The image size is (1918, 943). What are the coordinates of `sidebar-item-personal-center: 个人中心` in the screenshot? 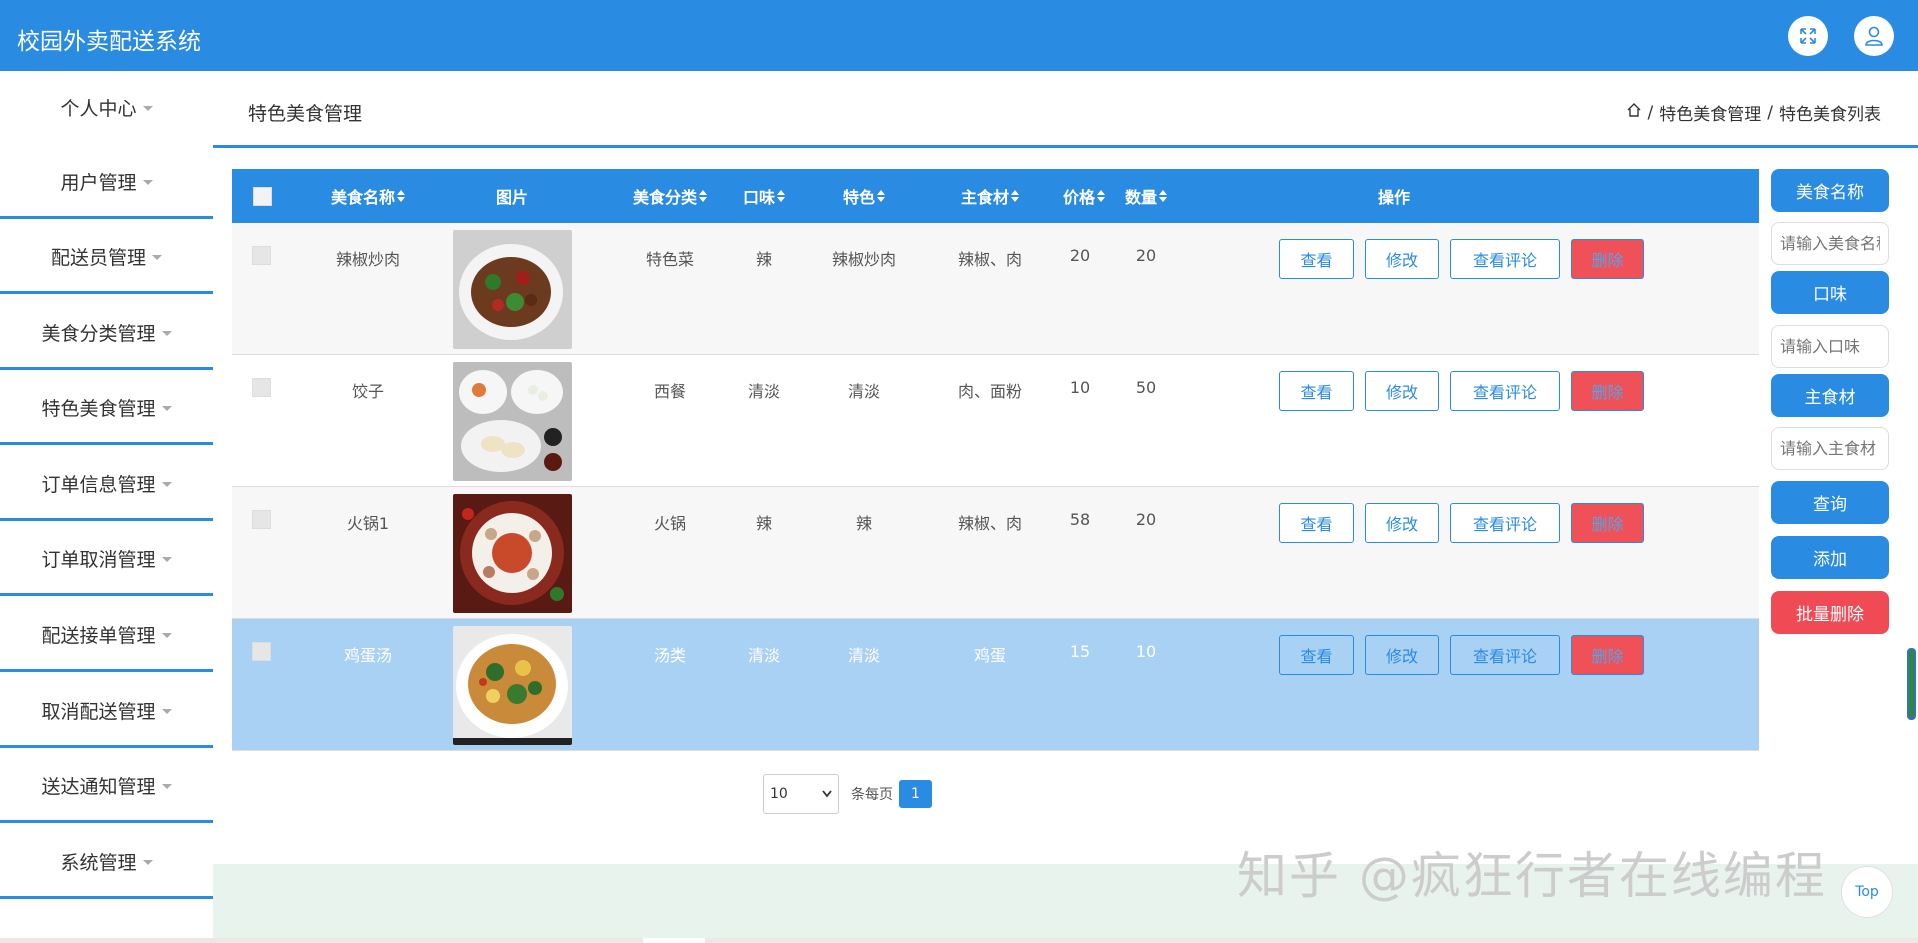 It's located at (106, 107).